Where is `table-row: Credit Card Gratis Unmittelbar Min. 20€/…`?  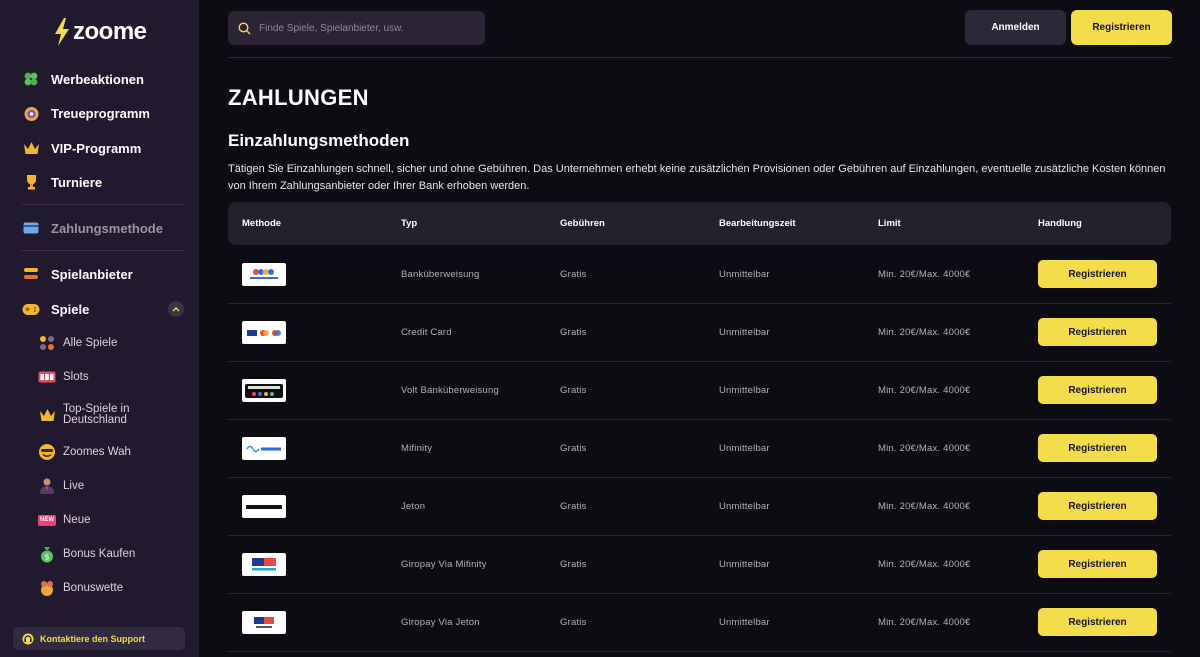
table-row: Credit Card Gratis Unmittelbar Min. 20€/… is located at coordinates (699, 333).